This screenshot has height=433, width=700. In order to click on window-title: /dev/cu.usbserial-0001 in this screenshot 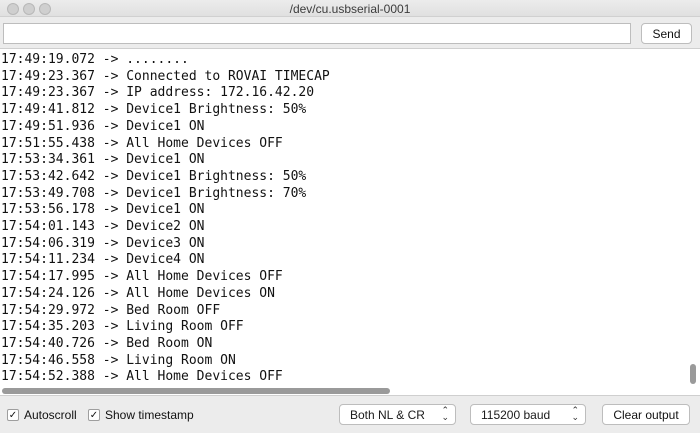, I will do `click(350, 9)`.